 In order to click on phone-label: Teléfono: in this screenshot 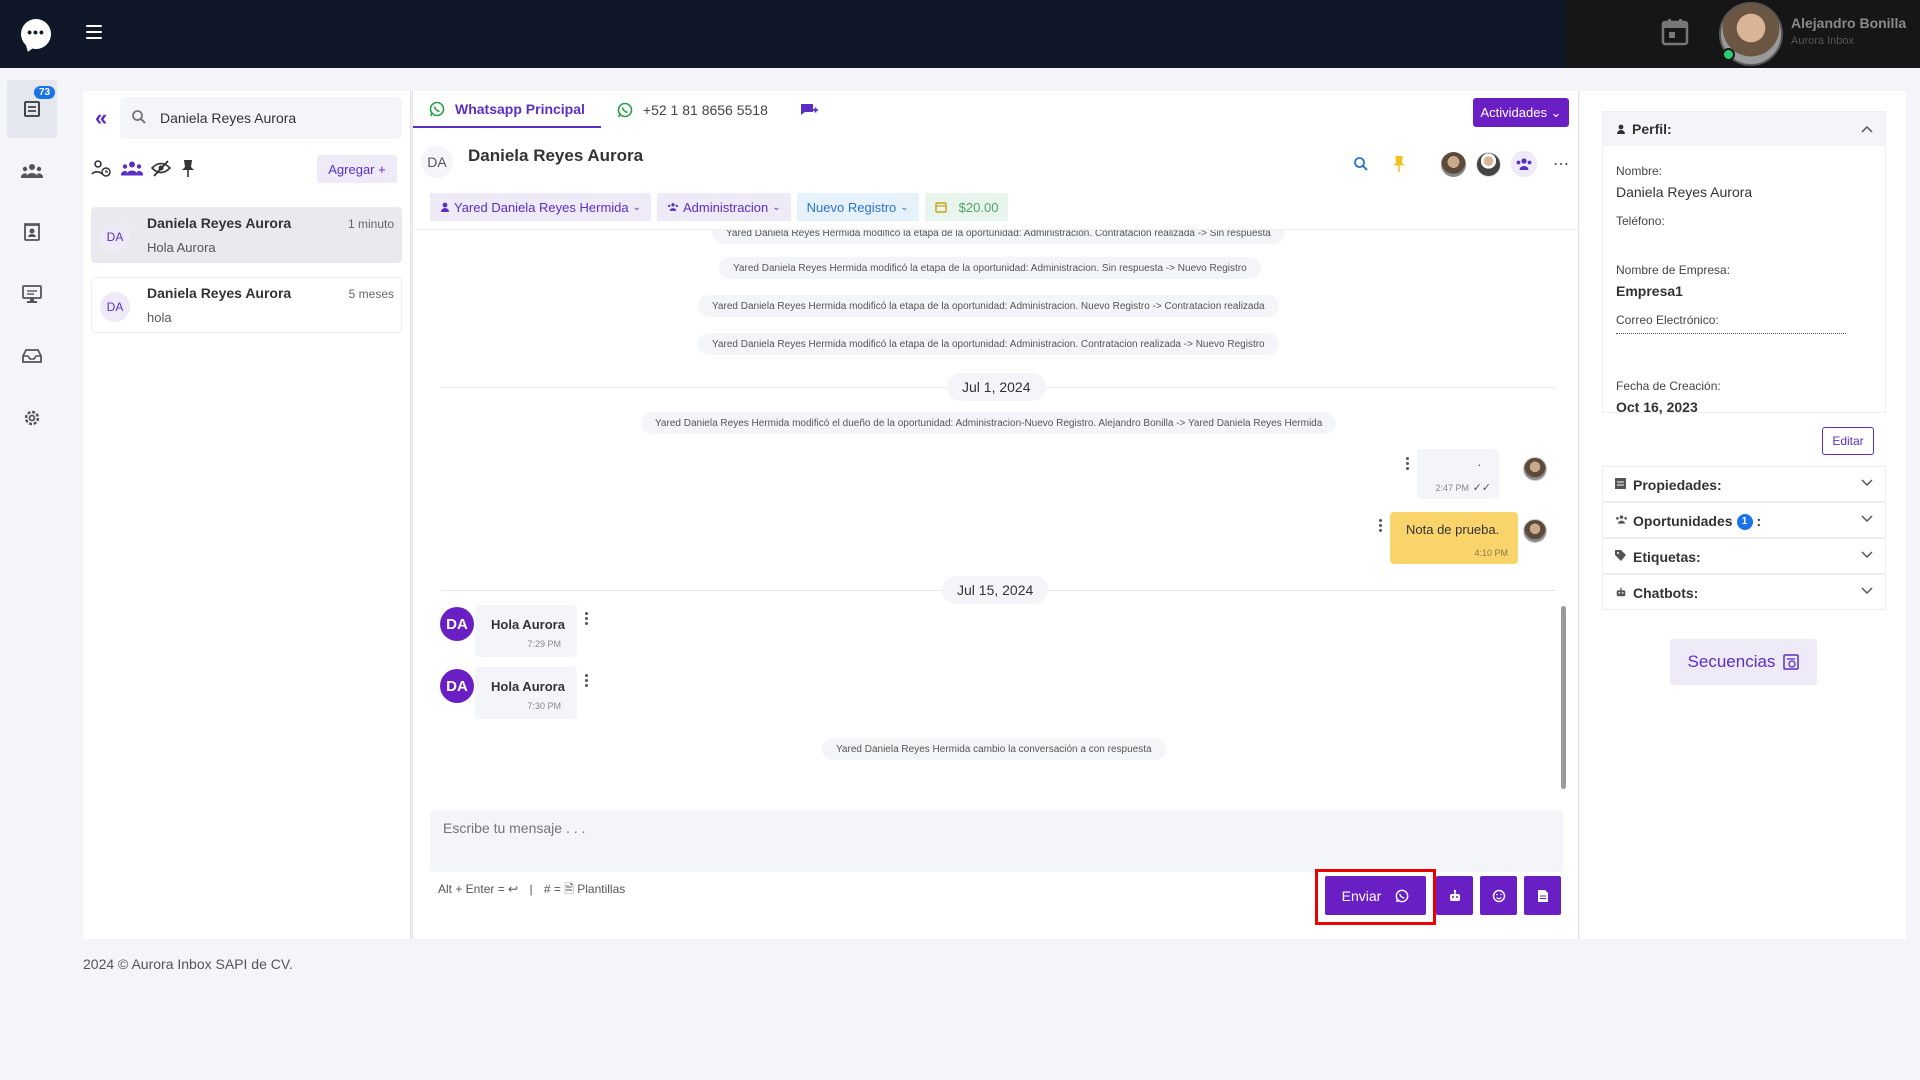, I will do `click(1640, 221)`.